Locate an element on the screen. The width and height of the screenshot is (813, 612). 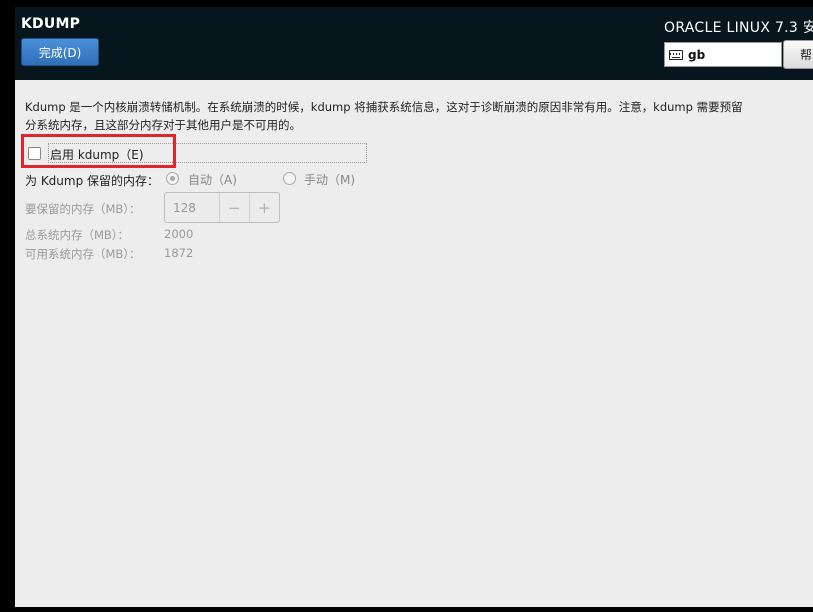
manual-radio-label: 手动（M) is located at coordinates (329, 179).